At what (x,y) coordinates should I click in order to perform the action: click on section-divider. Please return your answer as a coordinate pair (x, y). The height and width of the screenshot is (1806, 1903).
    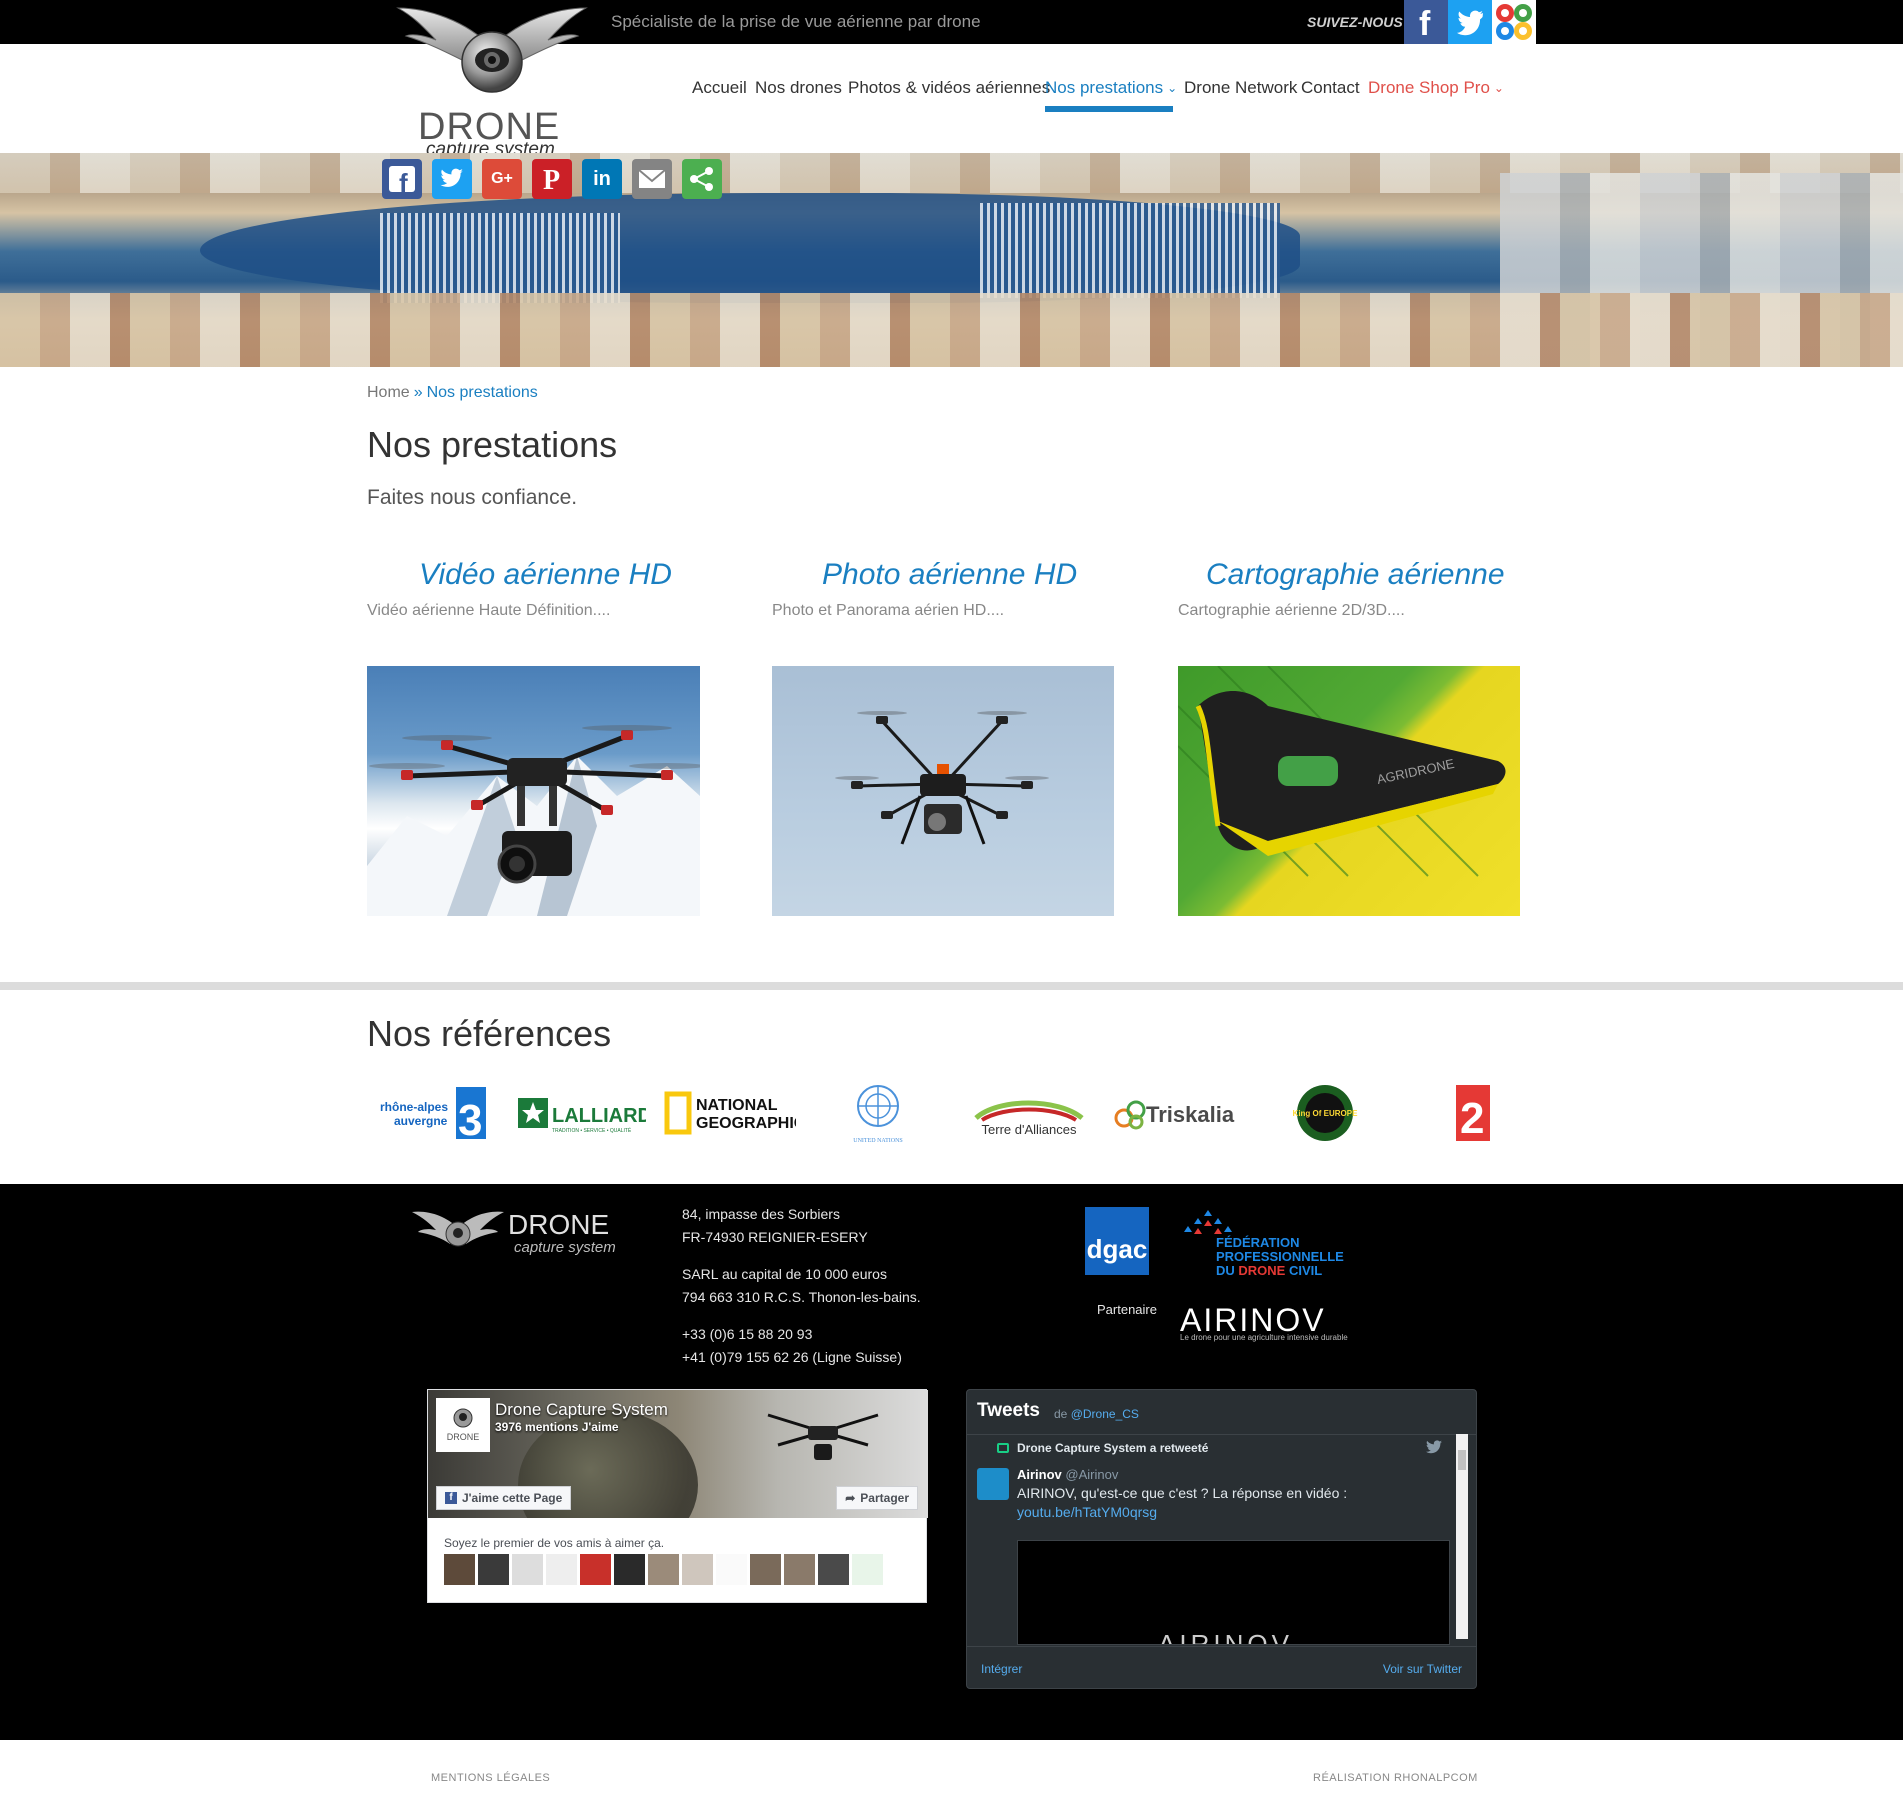
    Looking at the image, I should click on (951, 986).